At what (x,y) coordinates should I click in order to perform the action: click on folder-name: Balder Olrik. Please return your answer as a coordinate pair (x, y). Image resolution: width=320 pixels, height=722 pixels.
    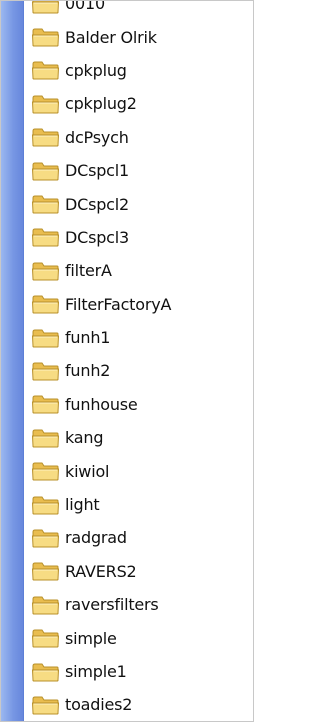
    Looking at the image, I should click on (111, 37).